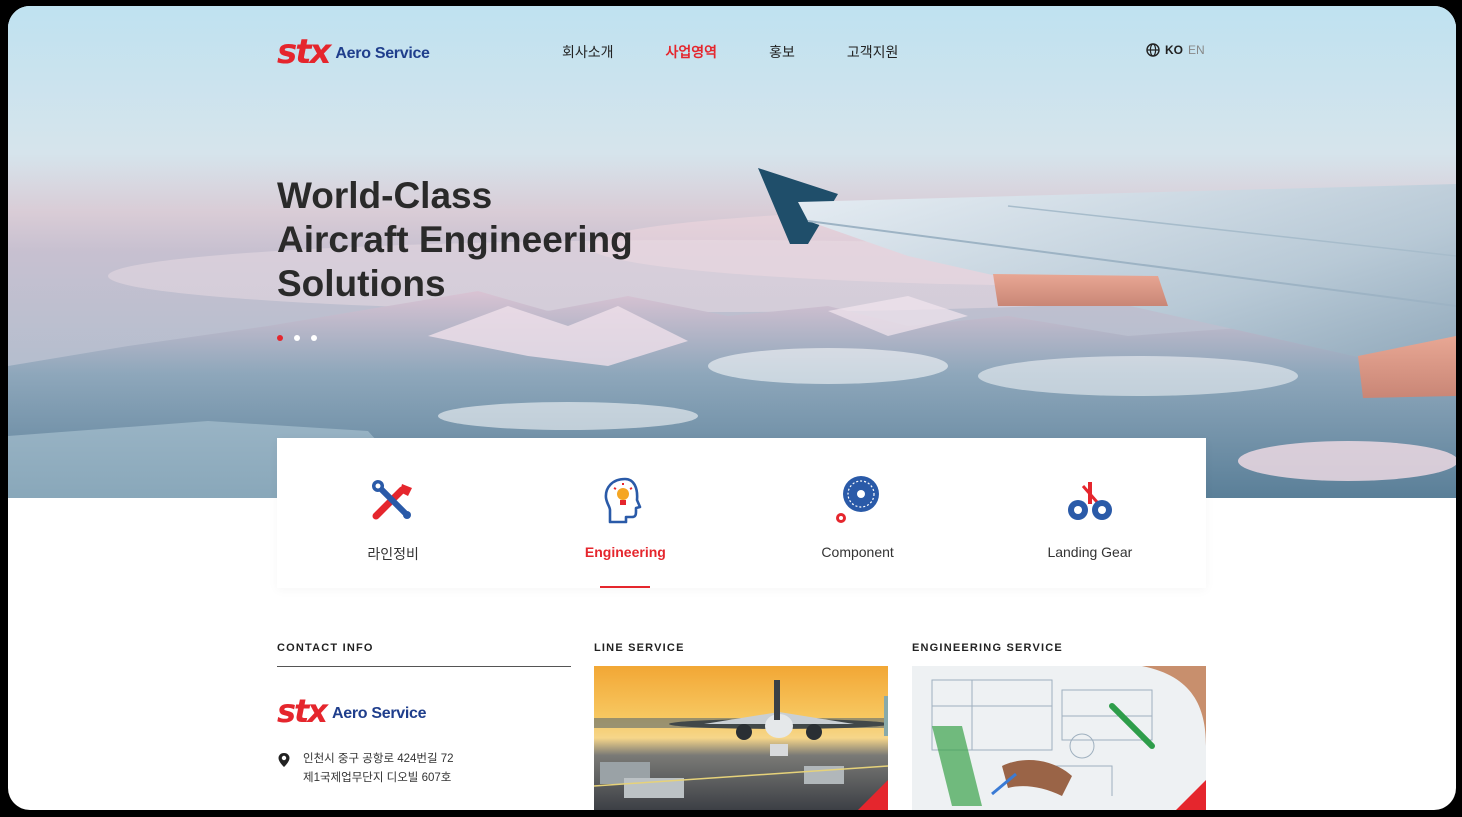  Describe the element at coordinates (588, 52) in the screenshot. I see `nav-item-company: 회사소개` at that location.